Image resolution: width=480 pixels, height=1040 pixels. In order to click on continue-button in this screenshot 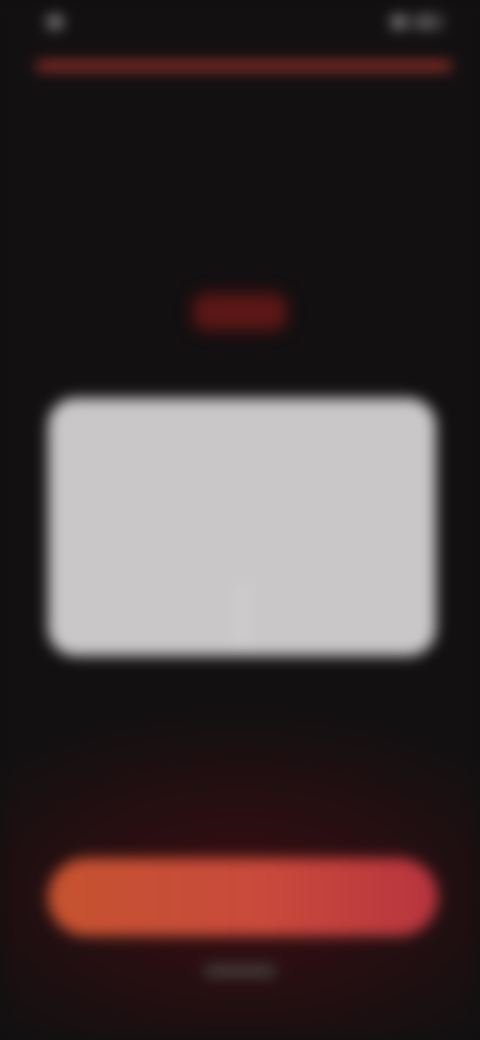, I will do `click(243, 897)`.